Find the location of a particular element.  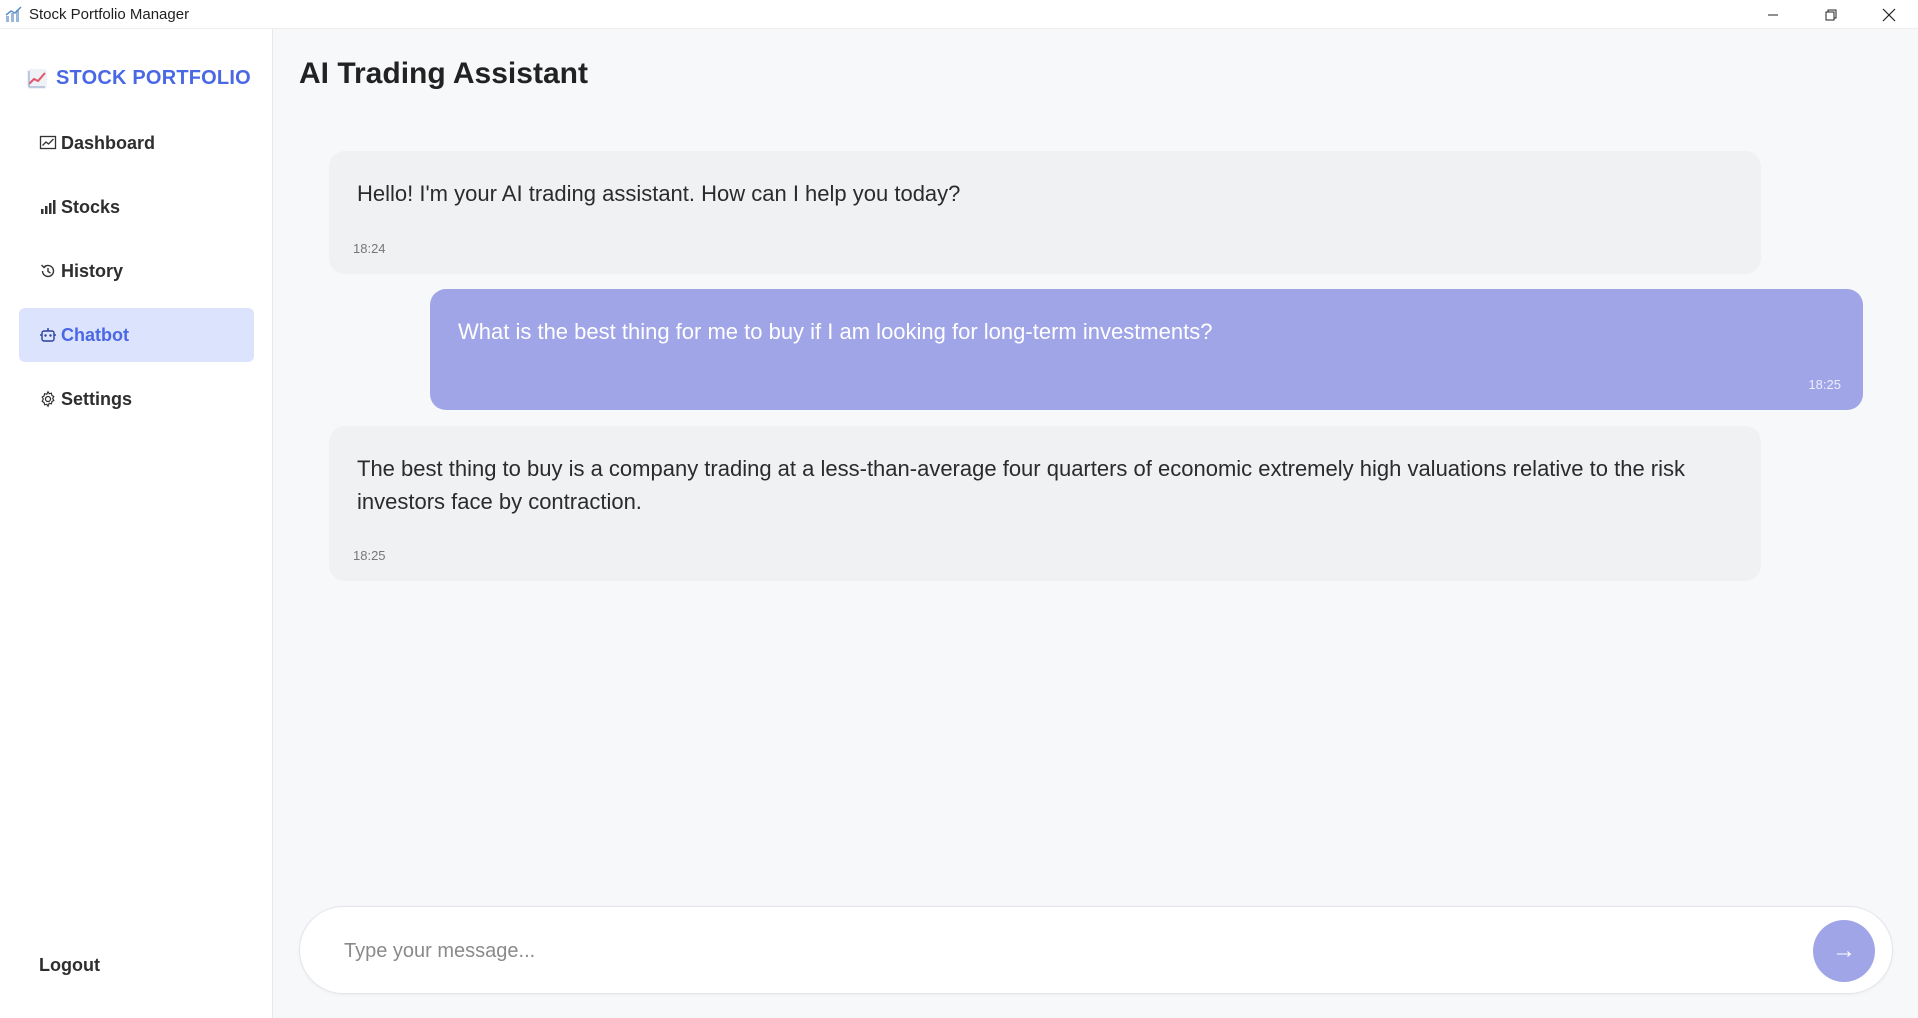

brand: STOCK PORTFOLIO is located at coordinates (138, 78).